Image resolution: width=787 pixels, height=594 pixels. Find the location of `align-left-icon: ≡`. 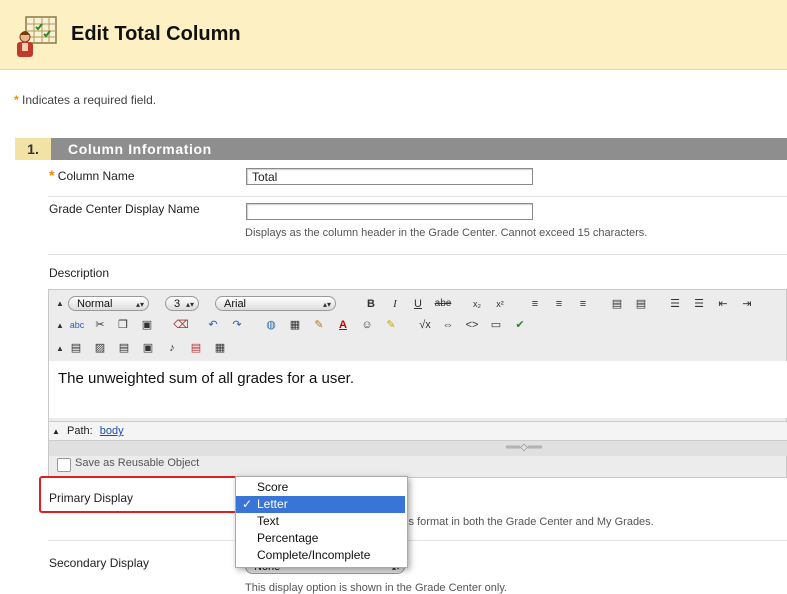

align-left-icon: ≡ is located at coordinates (535, 304).